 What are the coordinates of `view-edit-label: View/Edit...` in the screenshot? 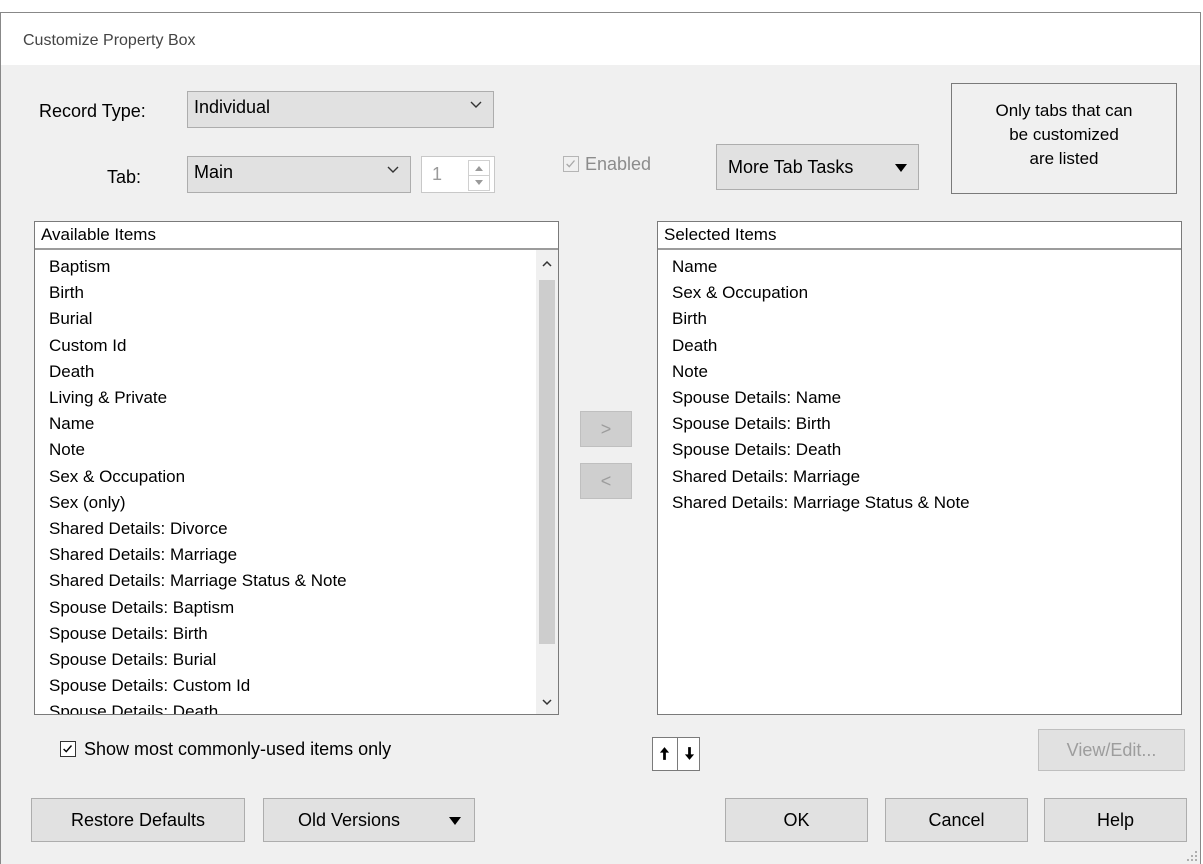 It's located at (1111, 749).